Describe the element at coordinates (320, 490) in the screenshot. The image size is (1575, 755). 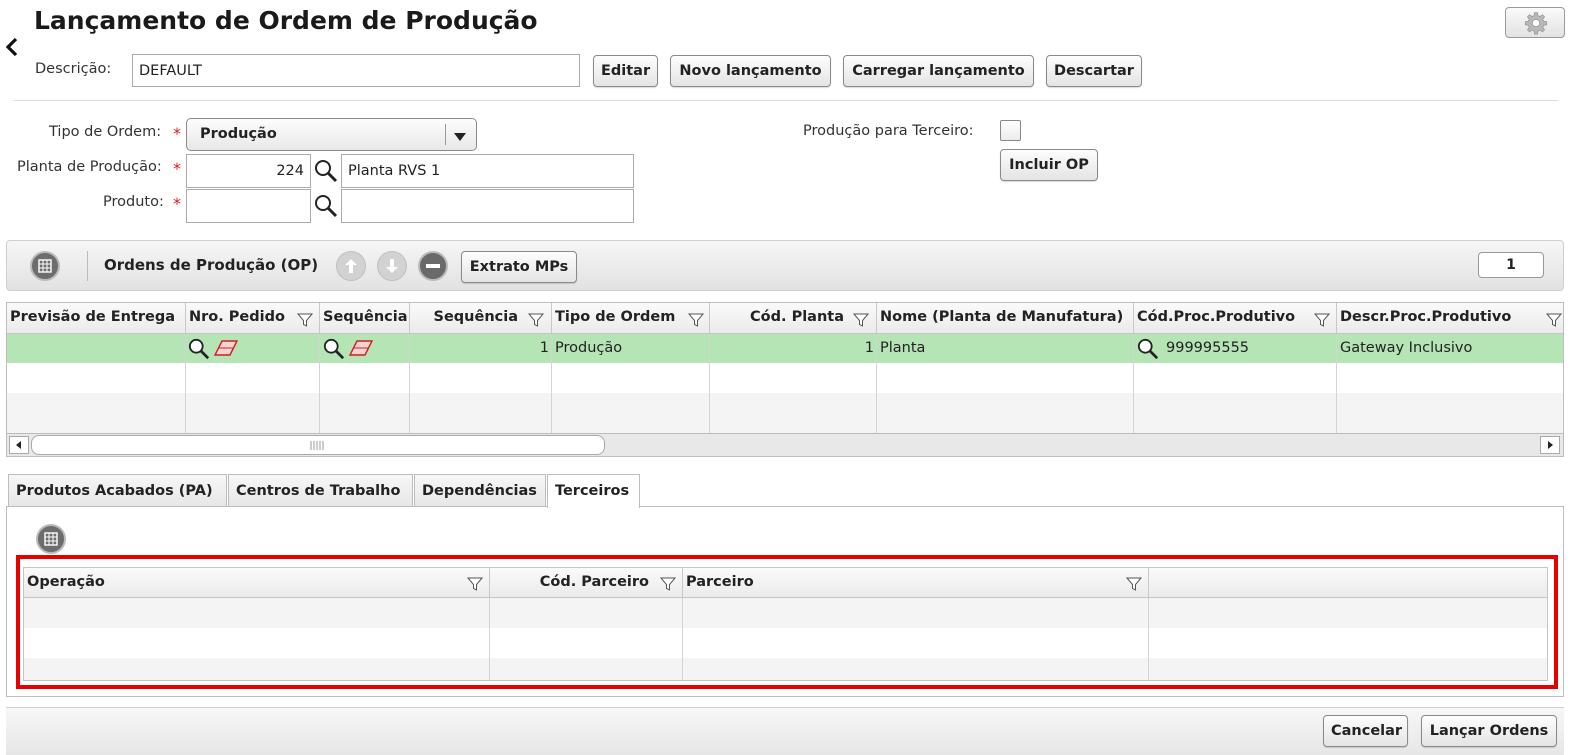
I see `tab-centros-trabalho: Centros de Trabalho` at that location.